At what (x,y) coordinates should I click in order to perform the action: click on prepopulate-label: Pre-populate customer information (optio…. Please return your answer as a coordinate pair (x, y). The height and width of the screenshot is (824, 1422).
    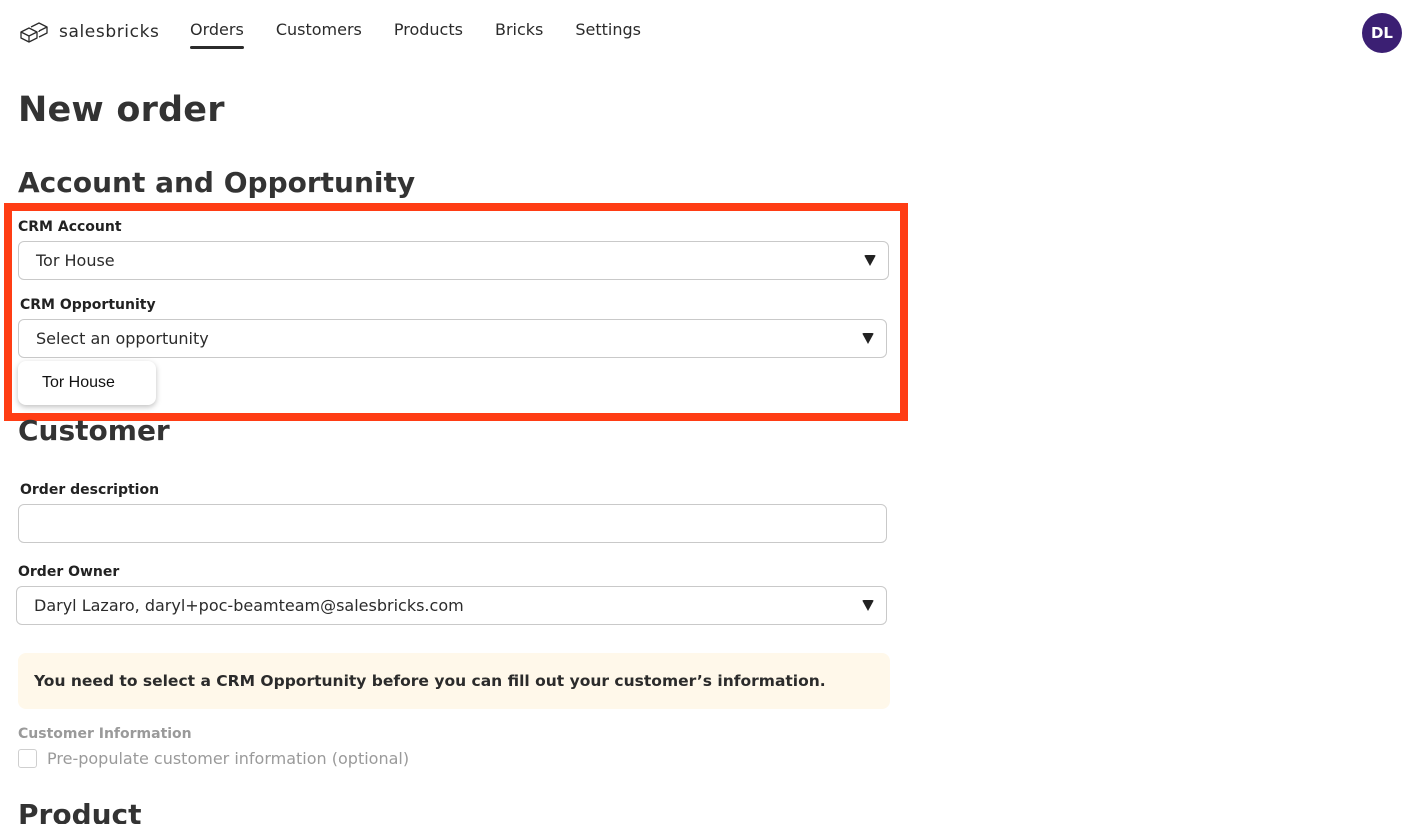
    Looking at the image, I should click on (228, 758).